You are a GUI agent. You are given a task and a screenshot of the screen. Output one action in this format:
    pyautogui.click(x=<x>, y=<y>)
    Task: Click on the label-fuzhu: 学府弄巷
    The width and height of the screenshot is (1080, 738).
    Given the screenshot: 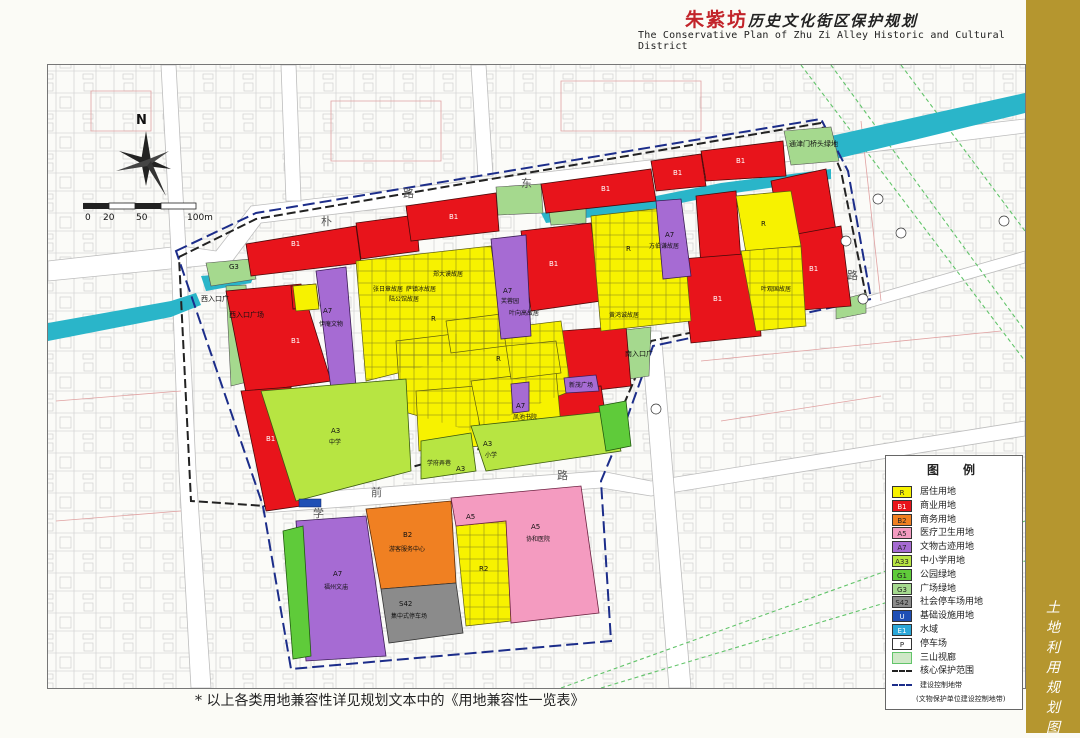 What is the action you would take?
    pyautogui.click(x=439, y=463)
    